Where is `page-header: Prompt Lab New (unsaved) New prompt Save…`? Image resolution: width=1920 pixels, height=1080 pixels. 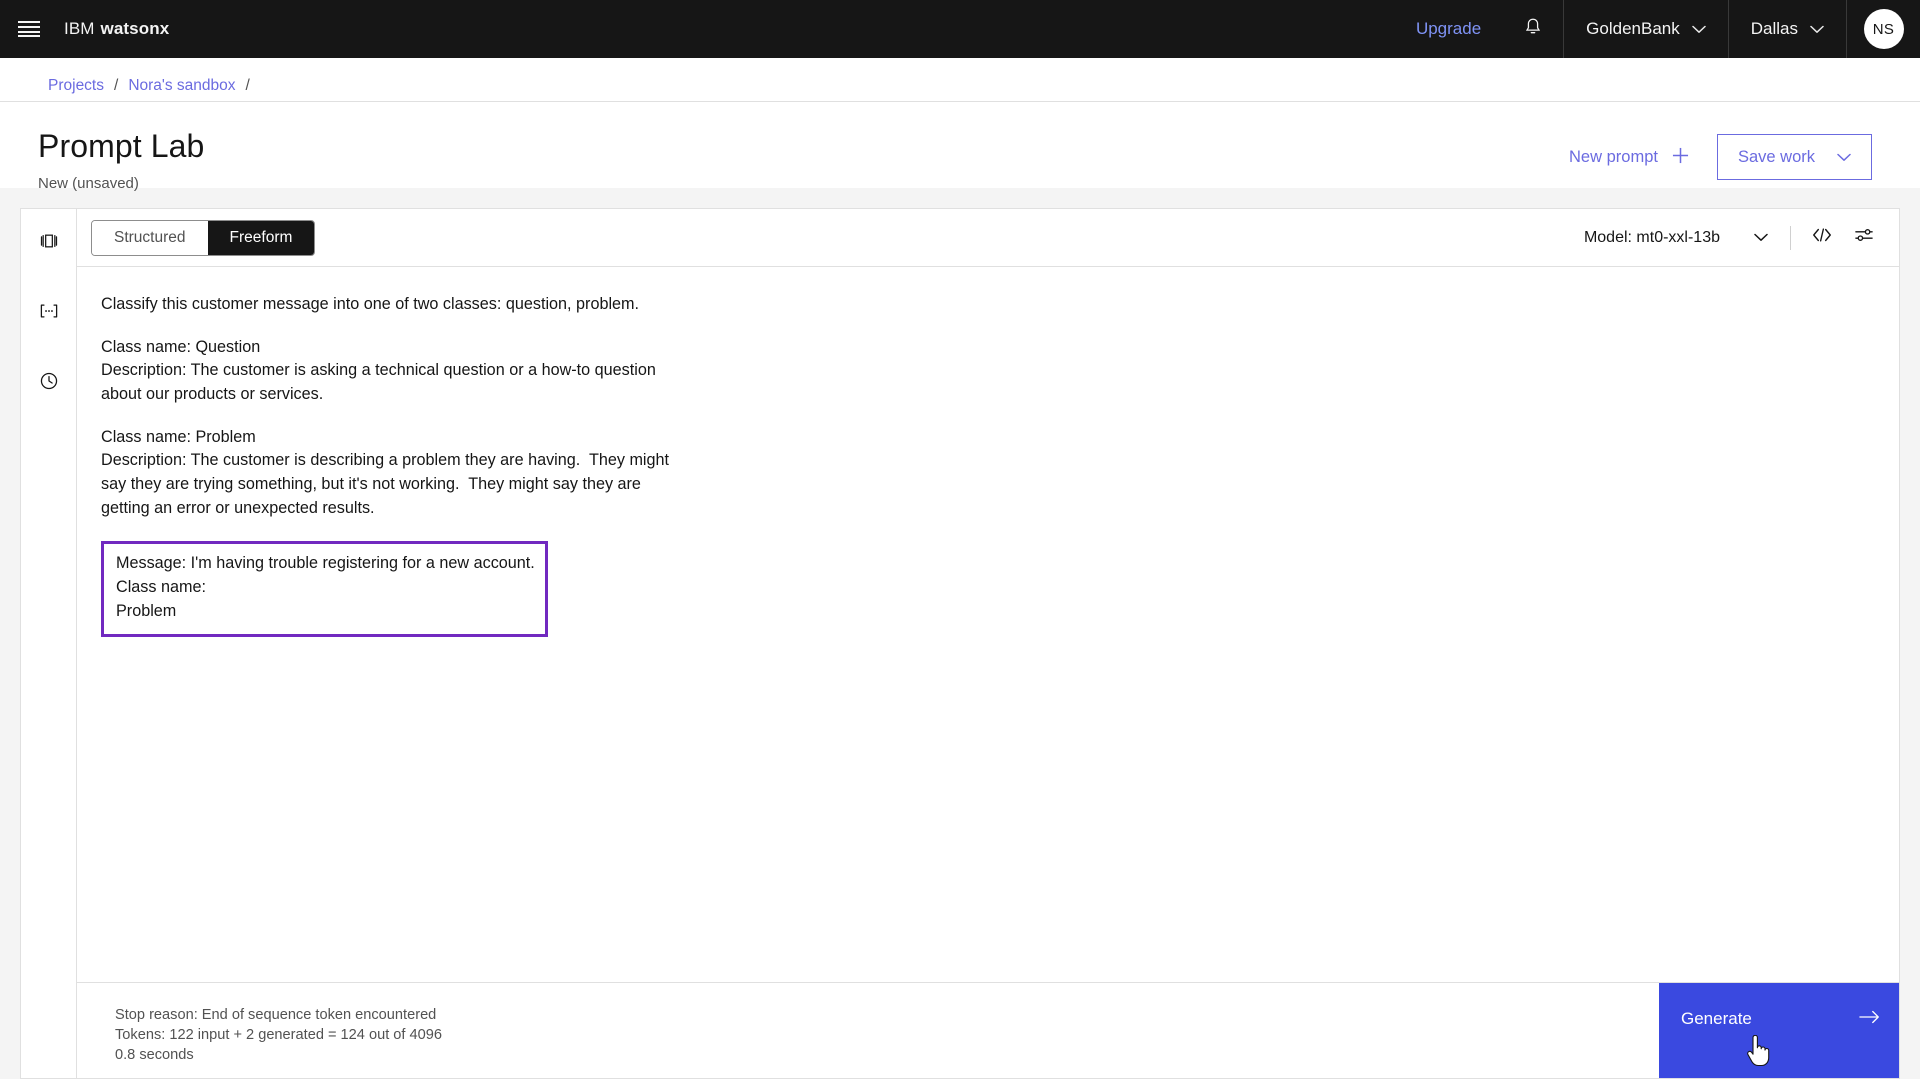 page-header: Prompt Lab New (unsaved) New prompt Save… is located at coordinates (960, 147).